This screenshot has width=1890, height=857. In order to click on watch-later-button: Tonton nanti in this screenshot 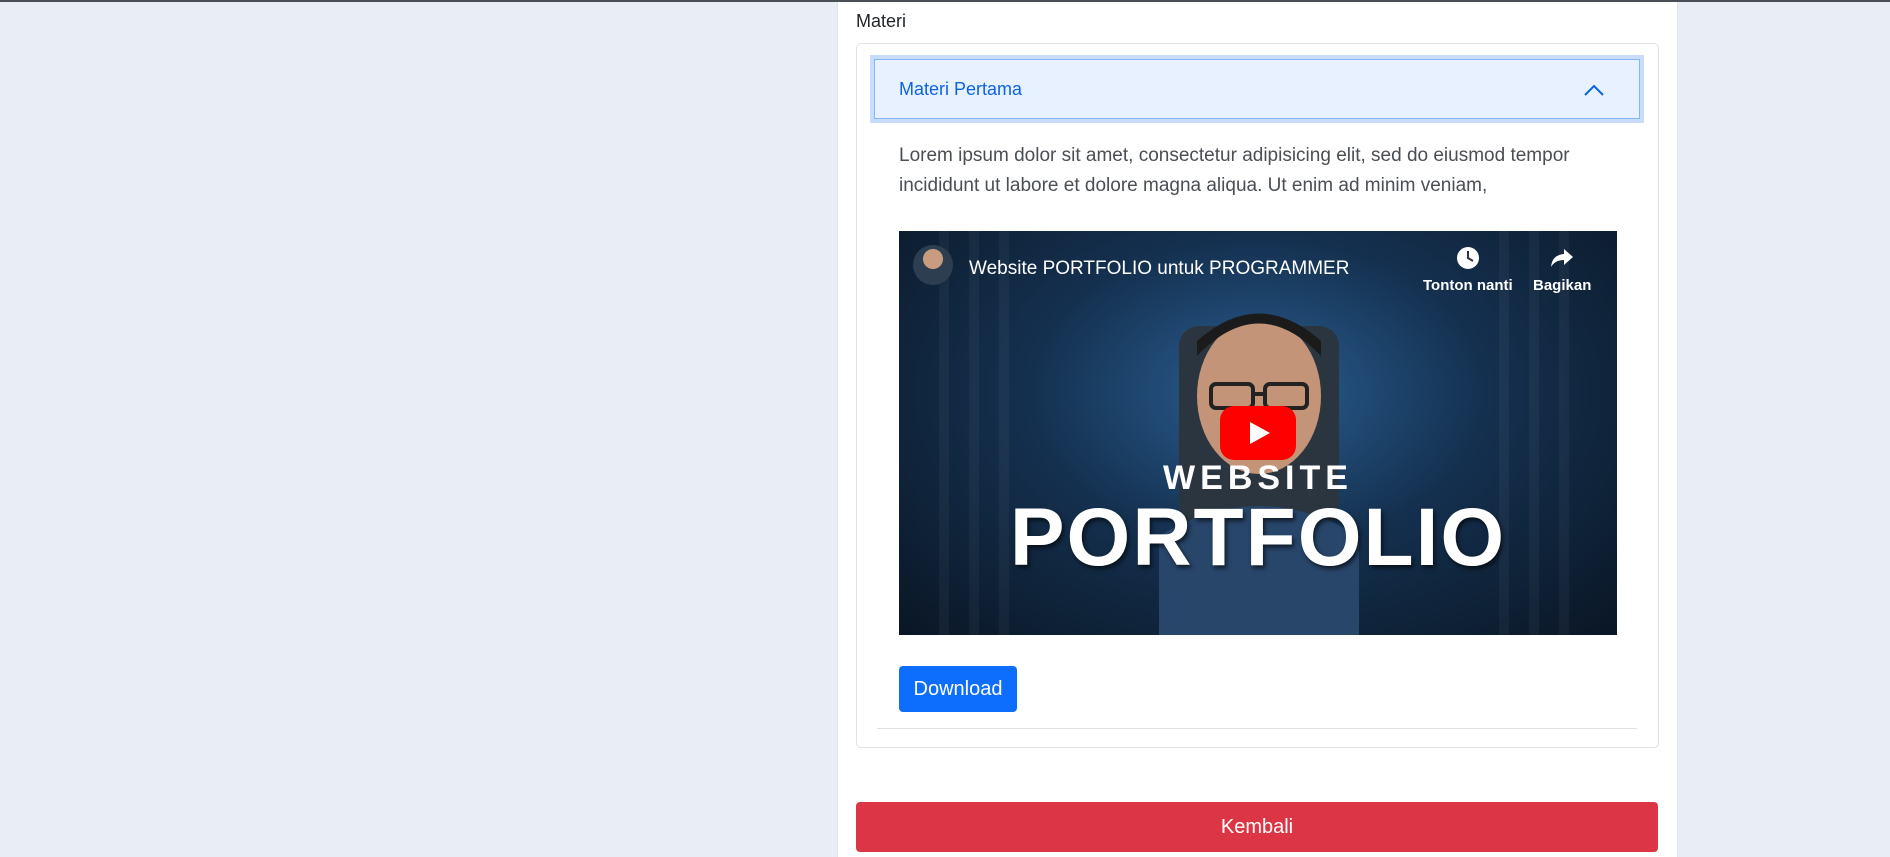, I will do `click(1468, 269)`.